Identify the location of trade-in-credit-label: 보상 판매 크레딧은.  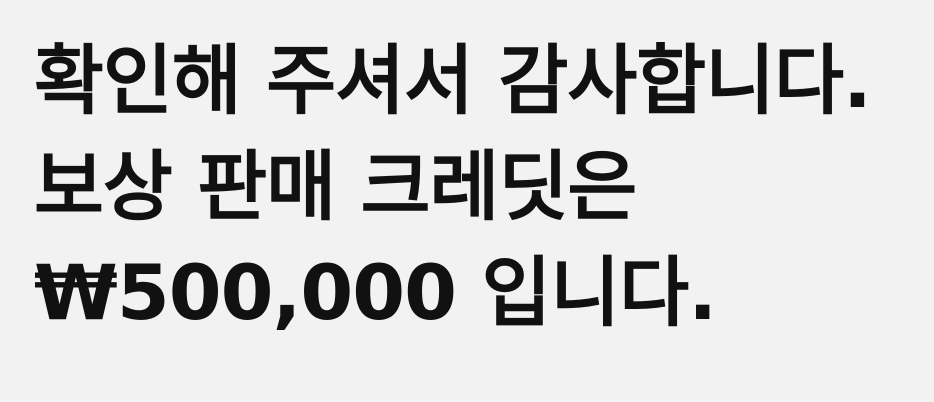
(335, 186).